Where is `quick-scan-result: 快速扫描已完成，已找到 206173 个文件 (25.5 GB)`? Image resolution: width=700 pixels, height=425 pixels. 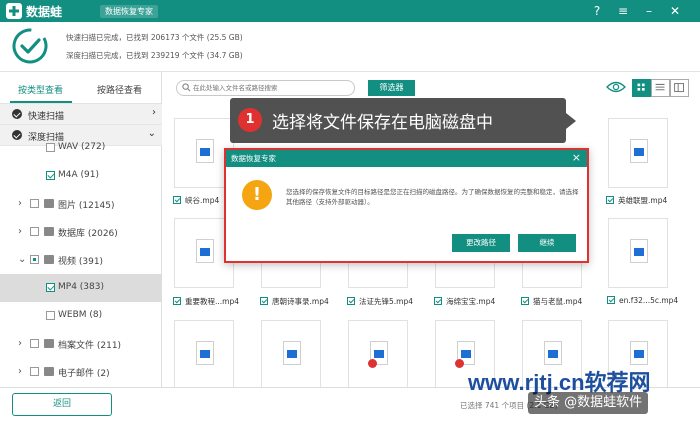
quick-scan-result: 快速扫描已完成，已找到 206173 个文件 (25.5 GB) is located at coordinates (154, 37).